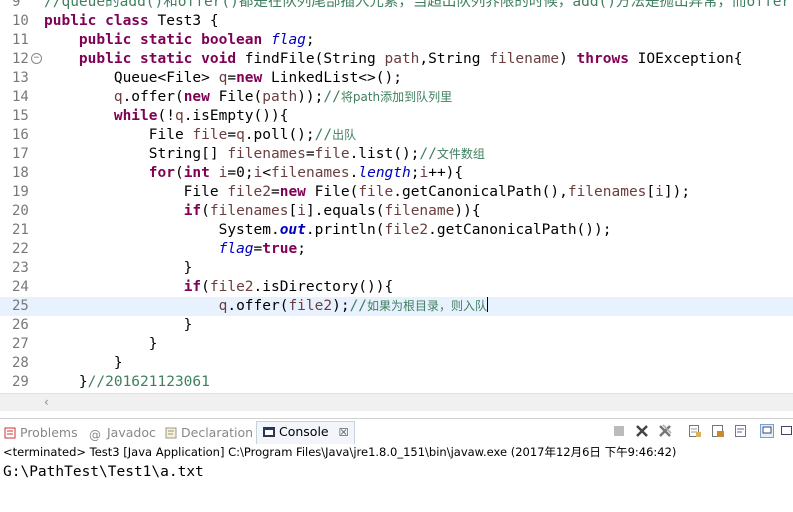 The image size is (793, 512). I want to click on code-text: for(int i=0;i<filenames.length;i++){, so click(253, 173).